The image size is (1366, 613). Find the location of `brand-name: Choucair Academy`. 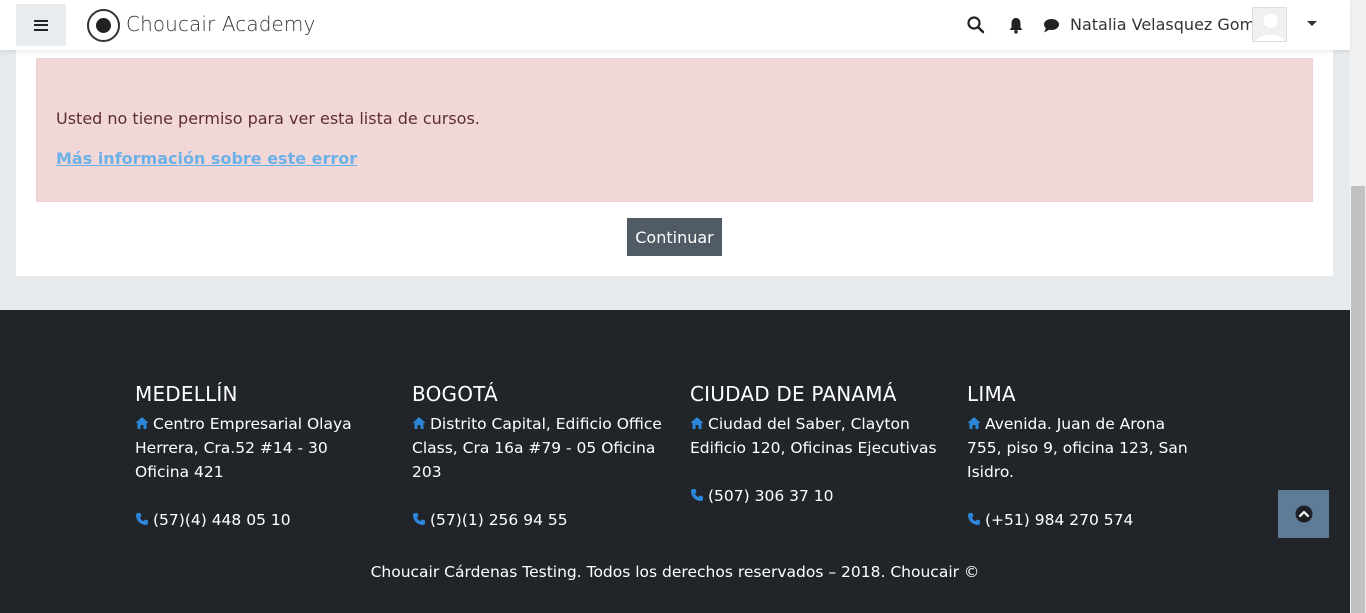

brand-name: Choucair Academy is located at coordinates (220, 24).